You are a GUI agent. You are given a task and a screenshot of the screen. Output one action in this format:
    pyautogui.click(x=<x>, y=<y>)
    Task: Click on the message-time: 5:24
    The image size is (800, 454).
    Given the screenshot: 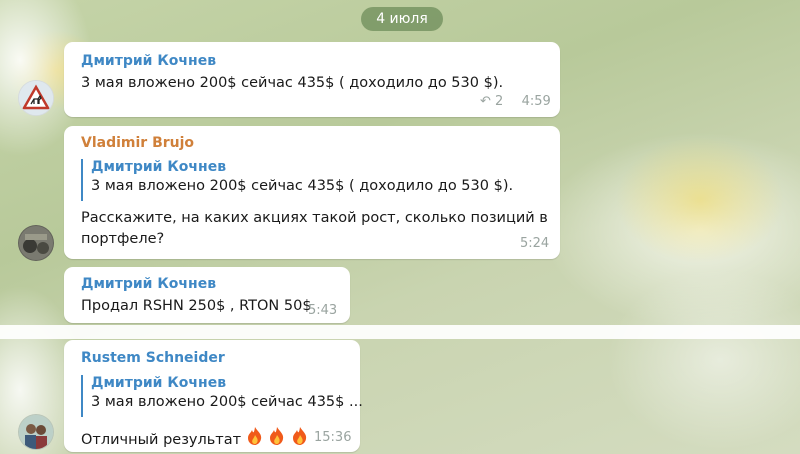 What is the action you would take?
    pyautogui.click(x=535, y=243)
    